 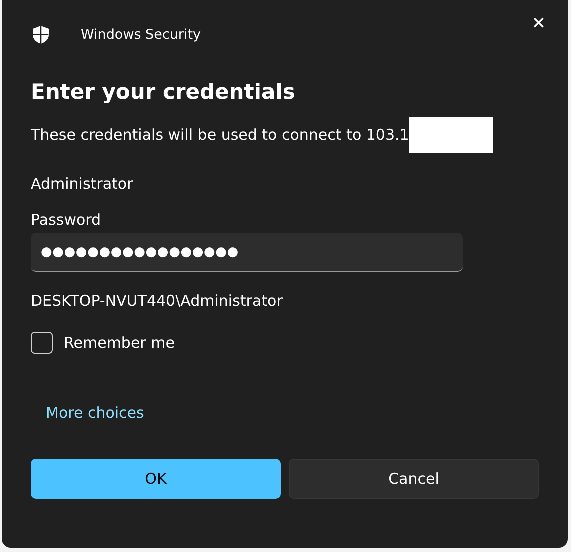 What do you see at coordinates (157, 301) in the screenshot?
I see `account-text: DESKTOP-NVUT440\Administrator` at bounding box center [157, 301].